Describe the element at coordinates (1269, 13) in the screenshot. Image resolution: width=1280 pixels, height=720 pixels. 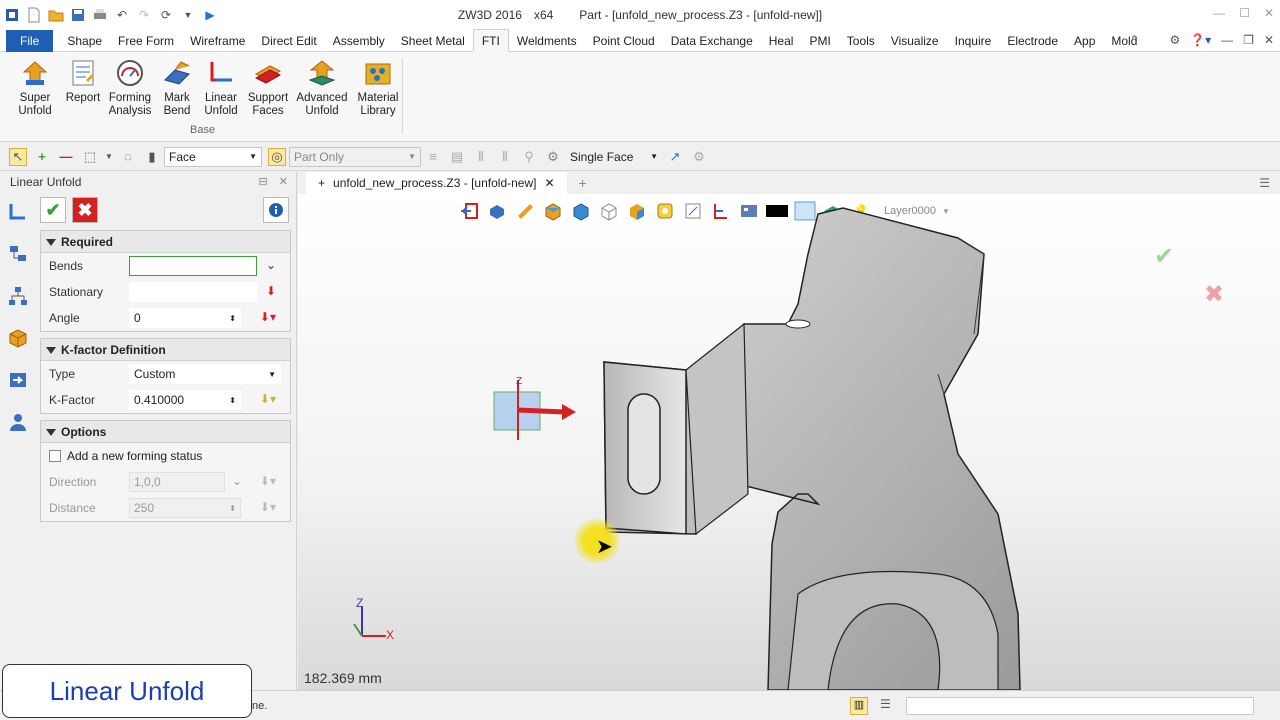
I see `close-icon: ✕` at that location.